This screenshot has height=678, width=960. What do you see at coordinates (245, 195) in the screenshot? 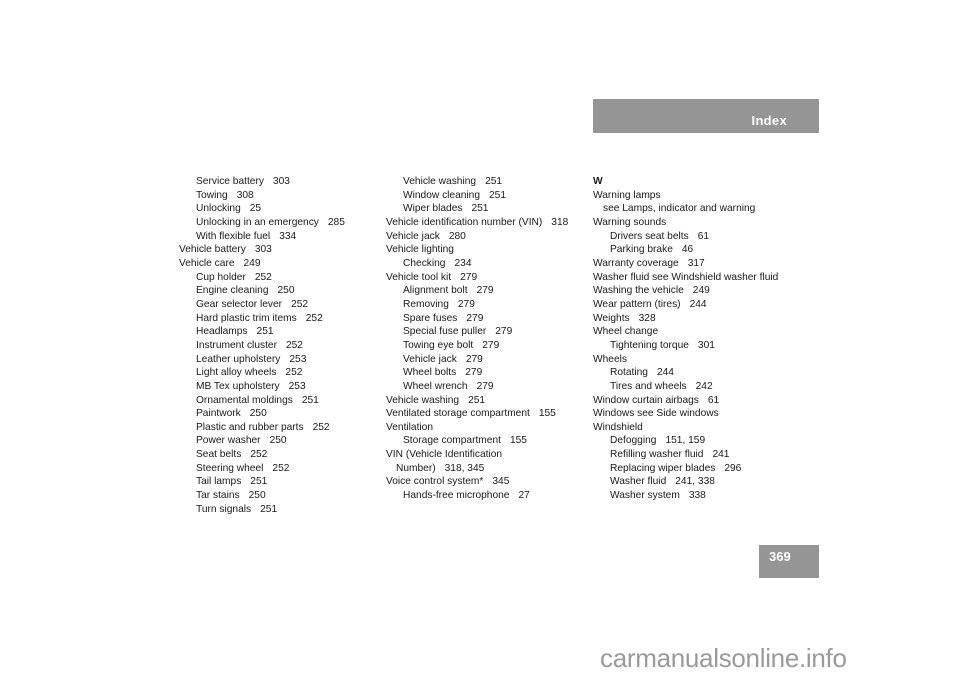
I see `entry-page-ref: 308` at bounding box center [245, 195].